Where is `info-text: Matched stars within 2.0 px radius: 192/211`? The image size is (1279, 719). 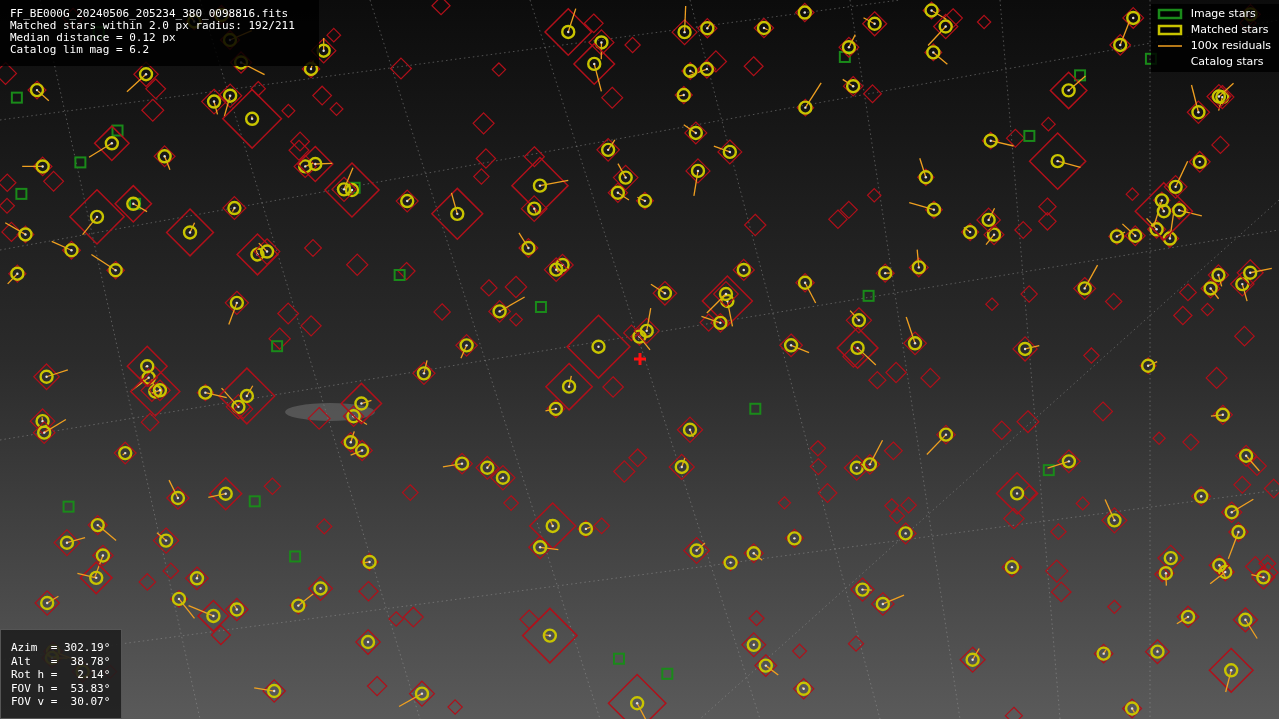
info-text: Matched stars within 2.0 px radius: 192/211 is located at coordinates (152, 26).